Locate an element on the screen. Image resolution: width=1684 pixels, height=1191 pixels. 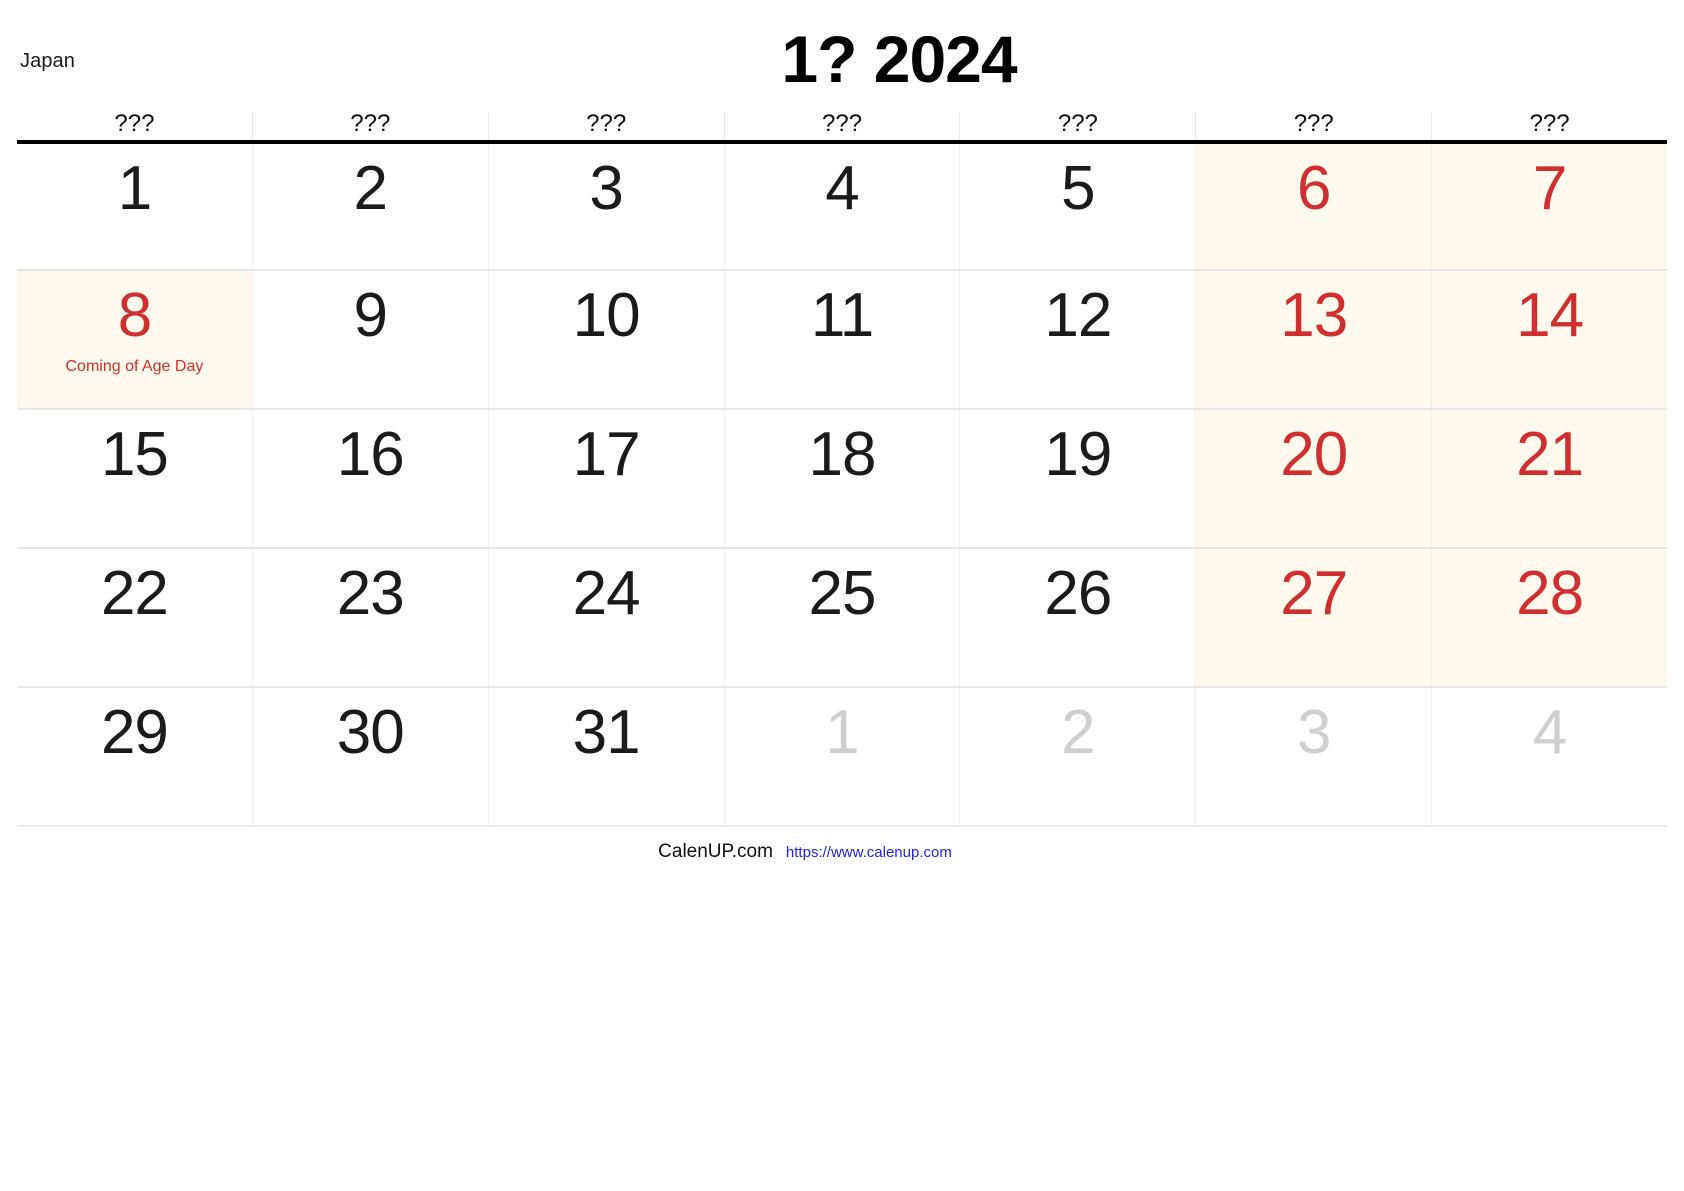
day-number: 18 is located at coordinates (842, 454).